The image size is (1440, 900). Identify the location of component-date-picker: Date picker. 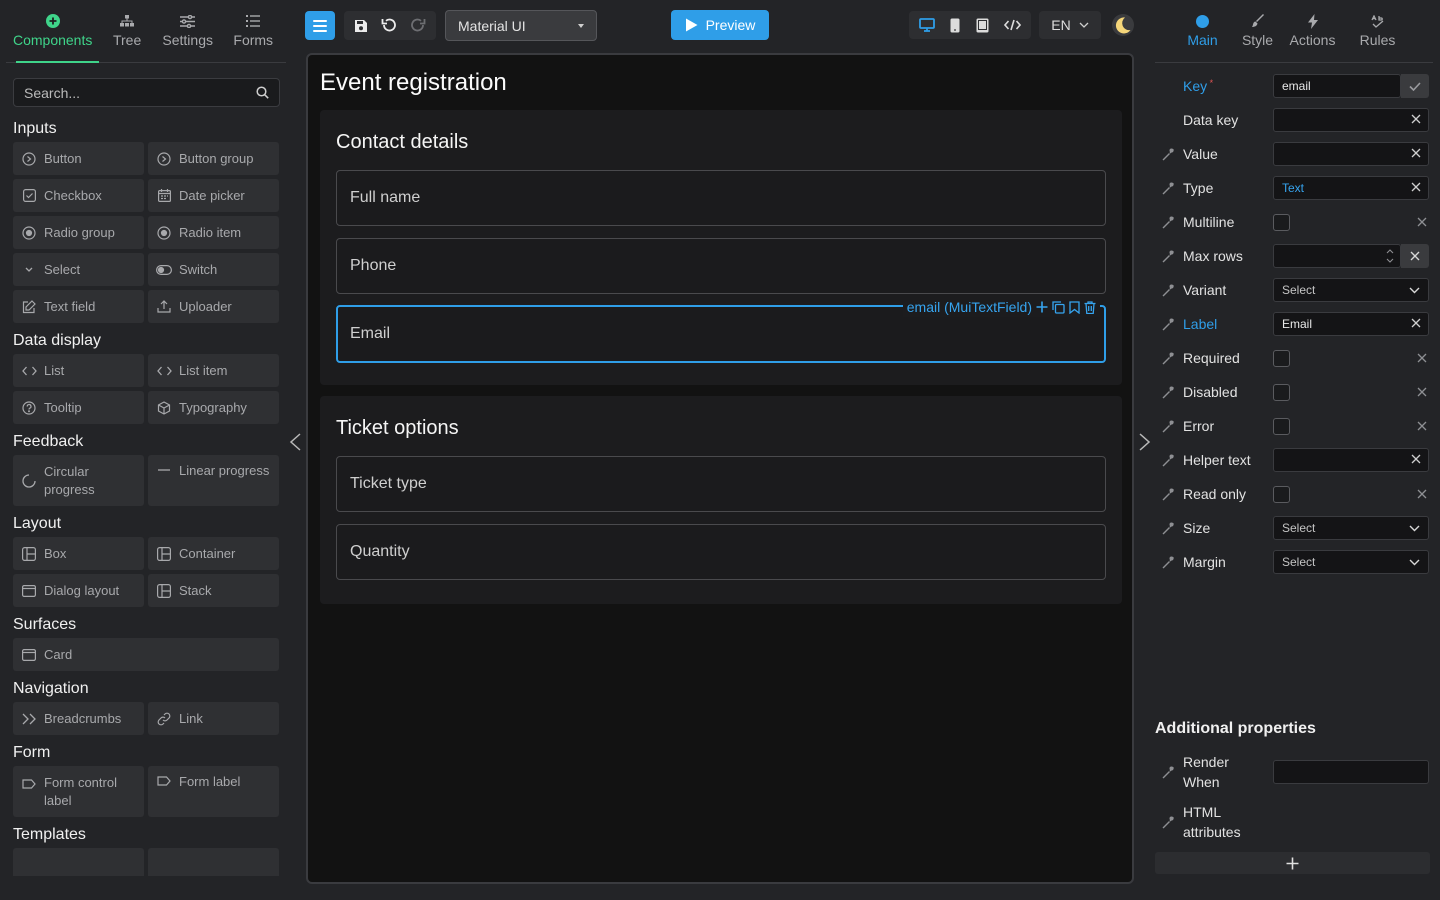
(213, 195).